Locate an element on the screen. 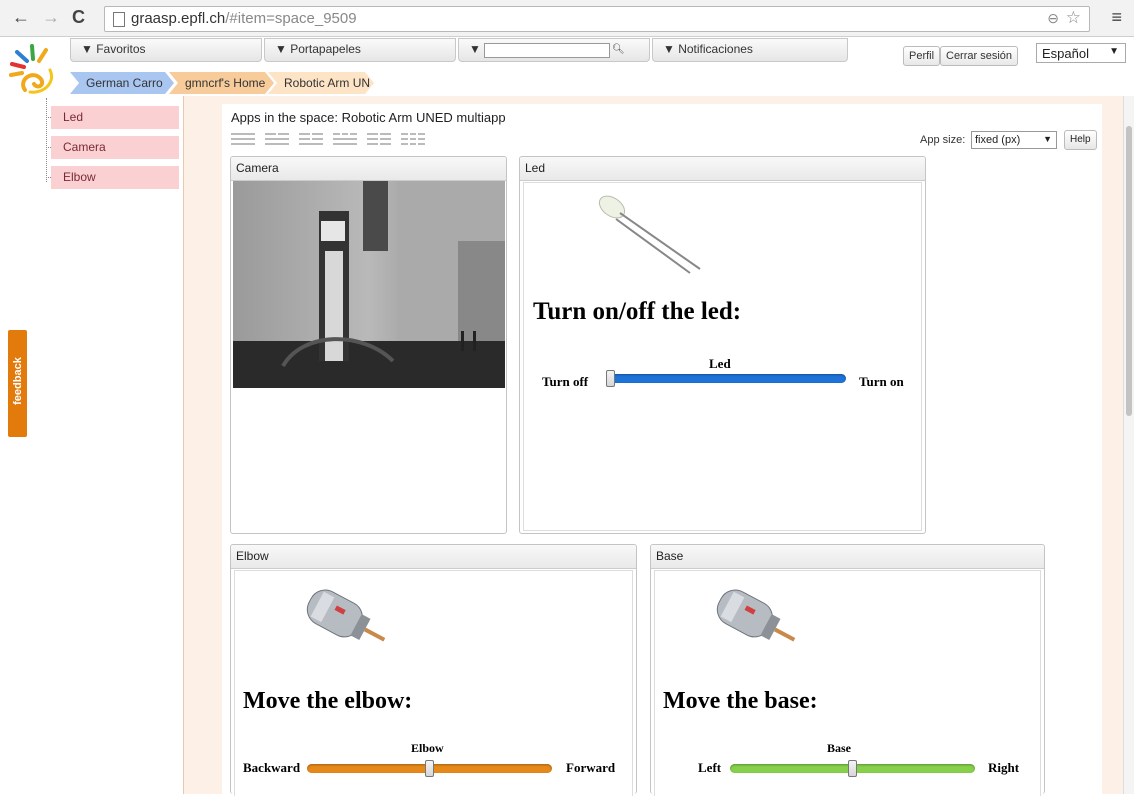 This screenshot has height=796, width=1134. layout-grid-icon is located at coordinates (379, 139).